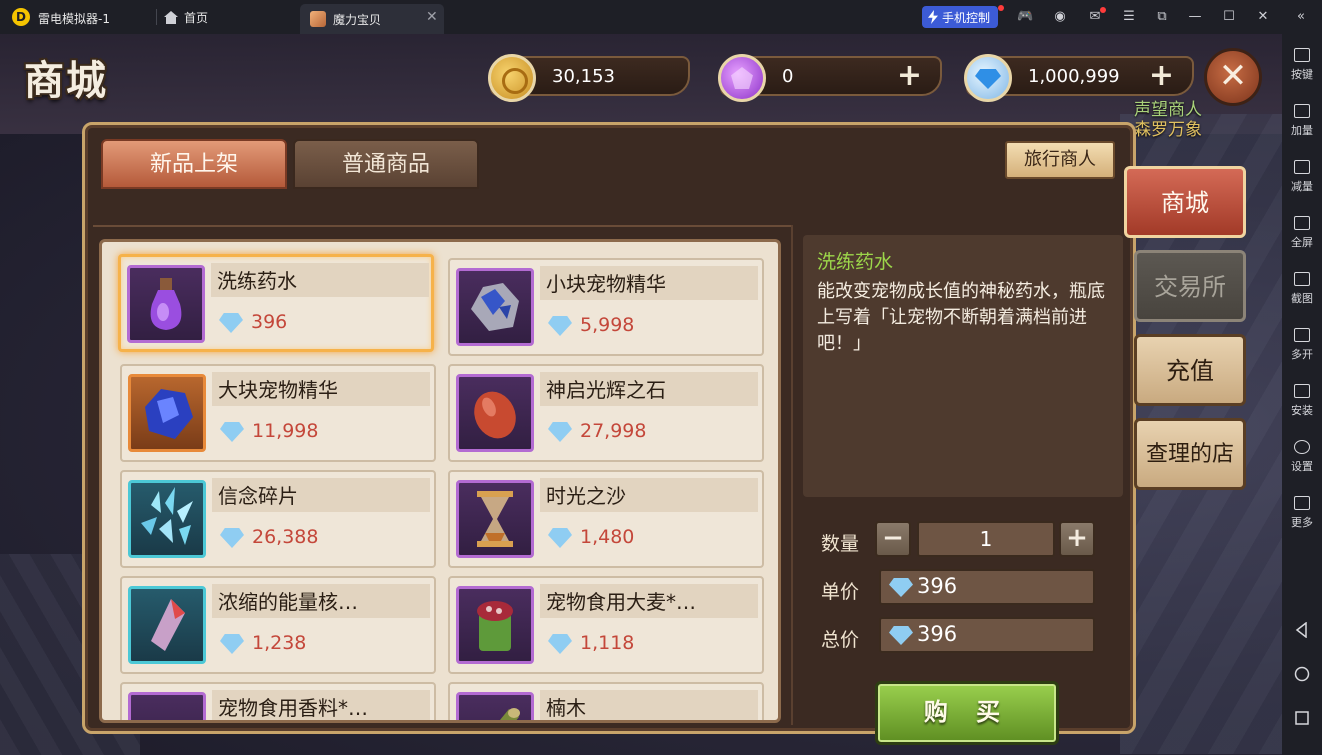  What do you see at coordinates (1060, 17) in the screenshot?
I see `user-icon: ◉` at bounding box center [1060, 17].